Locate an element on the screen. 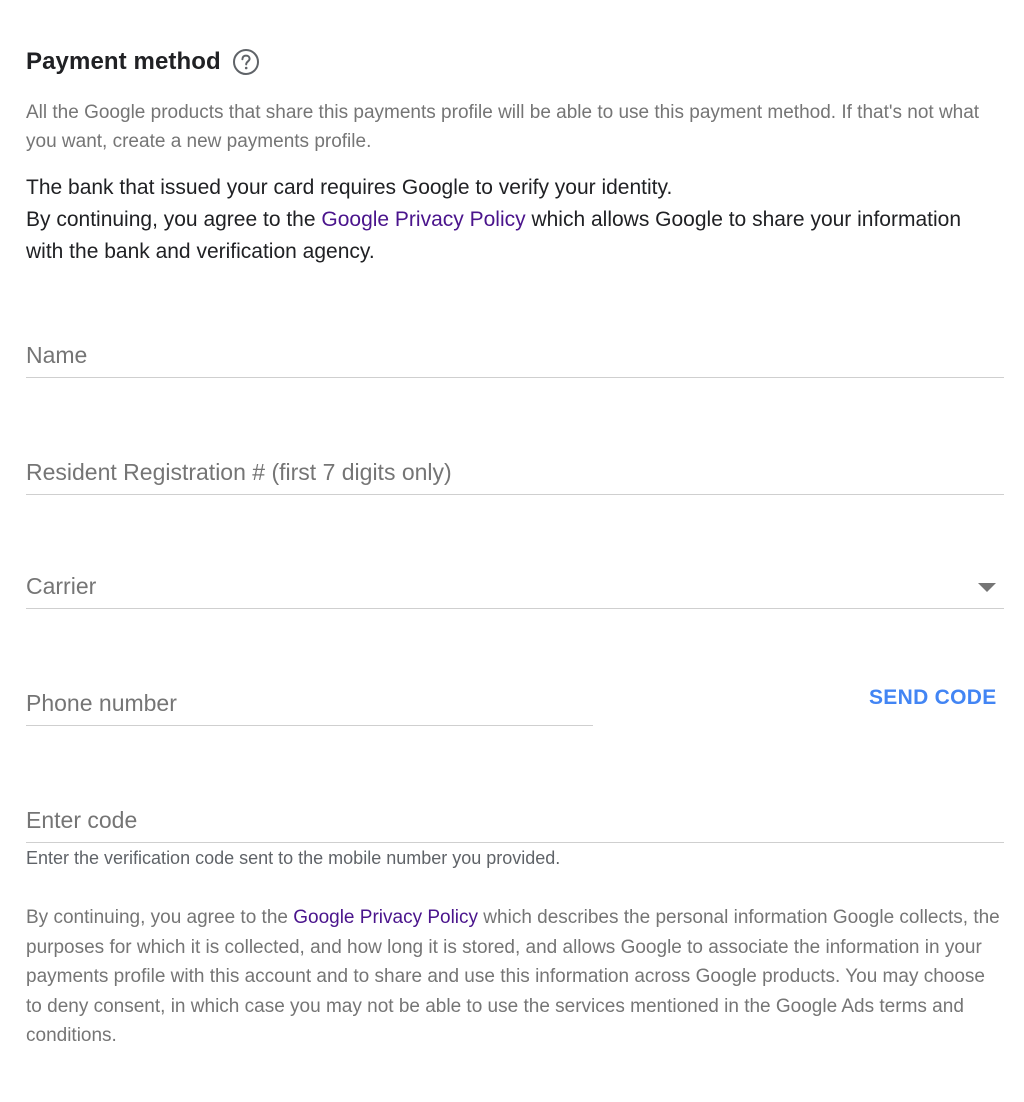 The width and height of the screenshot is (1024, 1102). help-icon is located at coordinates (246, 62).